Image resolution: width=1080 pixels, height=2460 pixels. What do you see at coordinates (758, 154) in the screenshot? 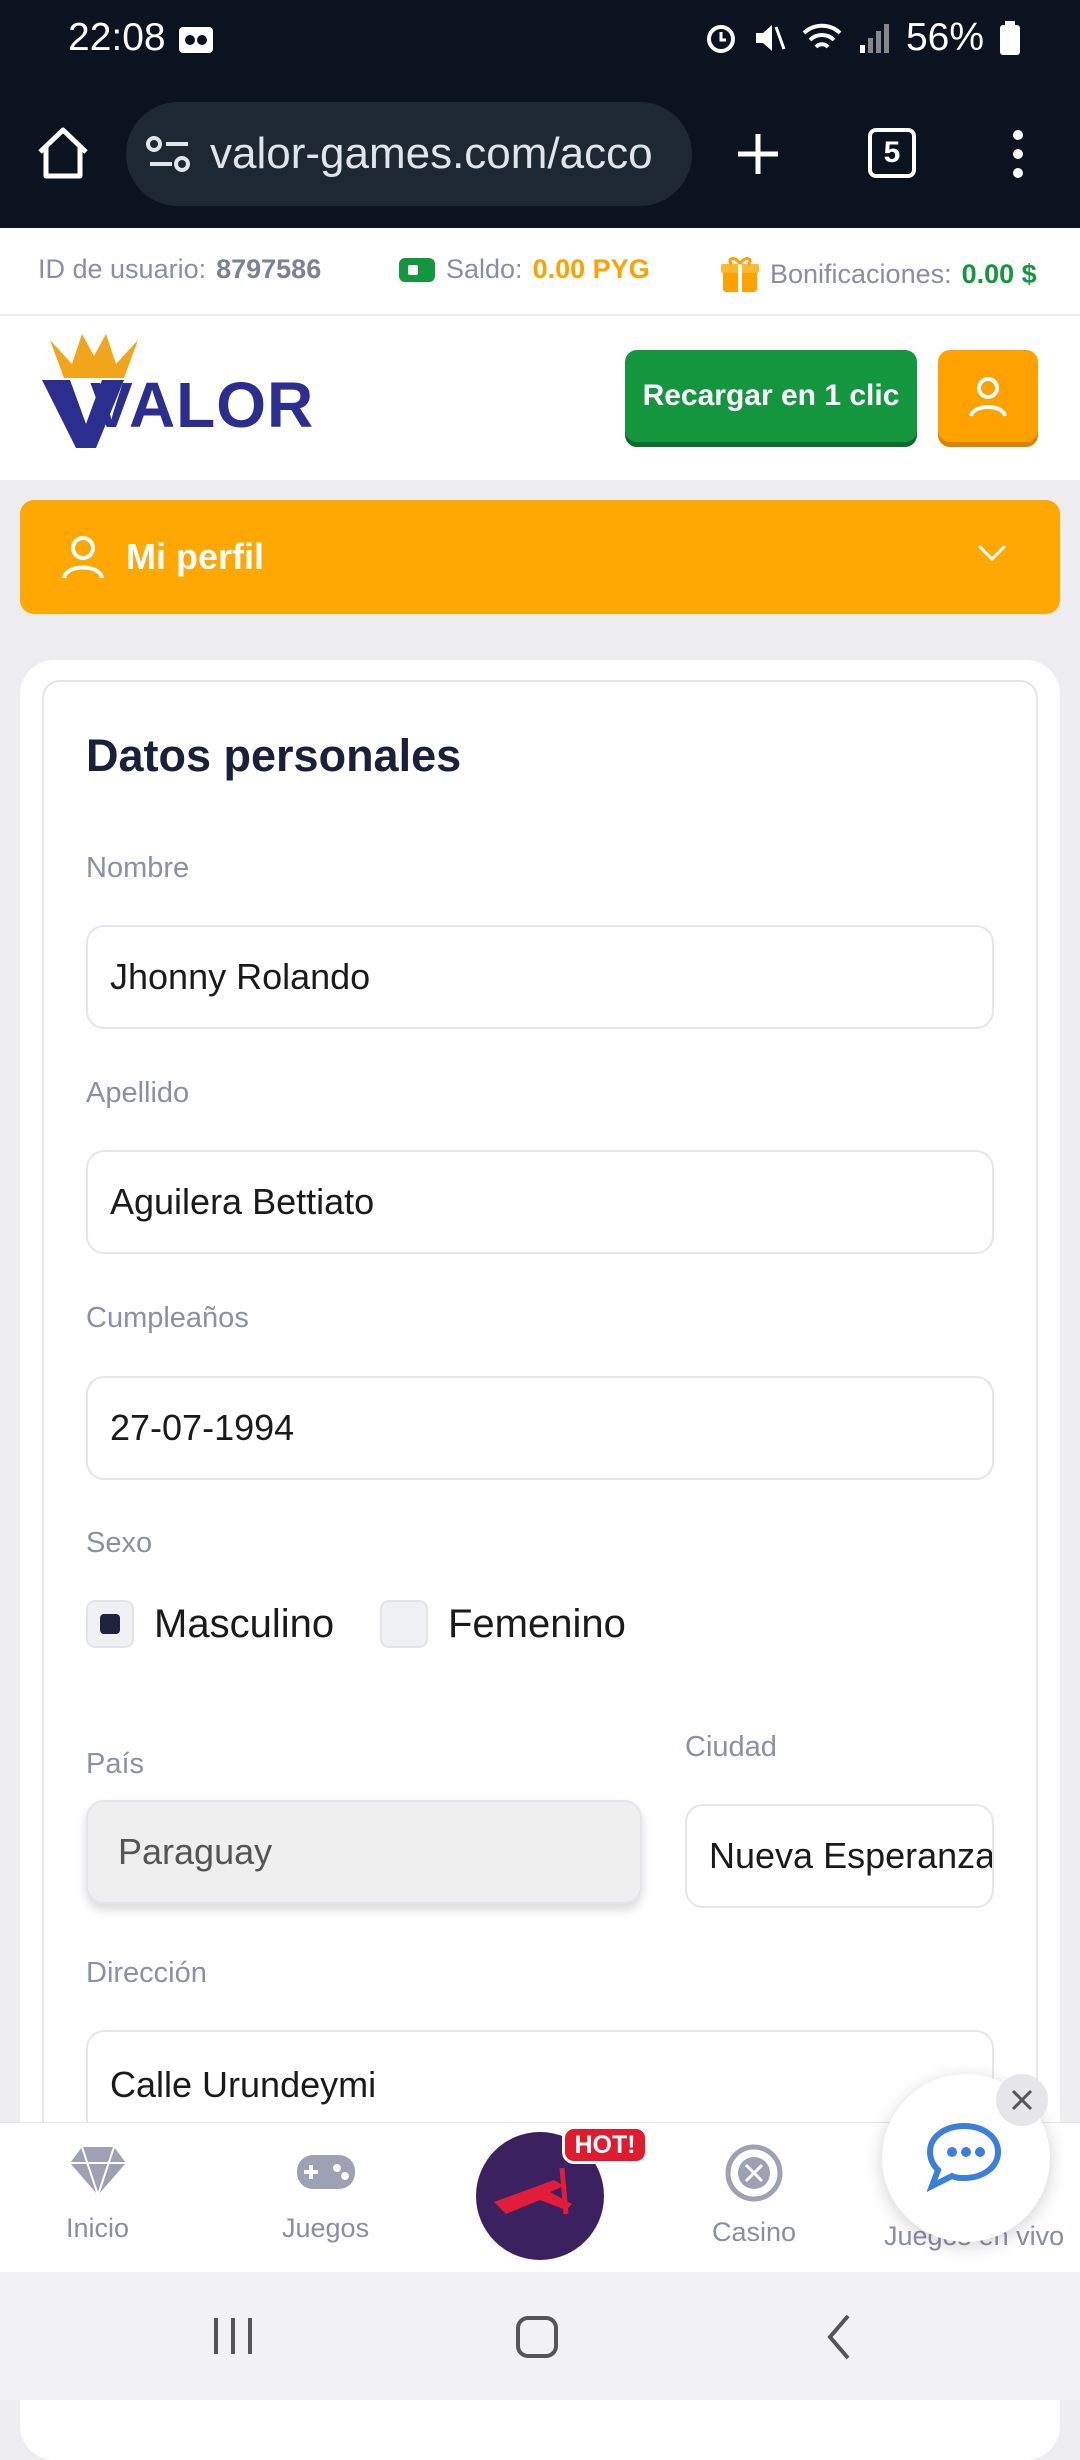
I see `new-tab-icon` at bounding box center [758, 154].